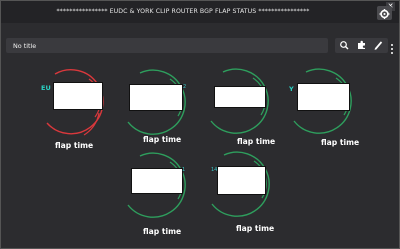 Image resolution: width=400 pixels, height=249 pixels. I want to click on edit-button, so click(378, 45).